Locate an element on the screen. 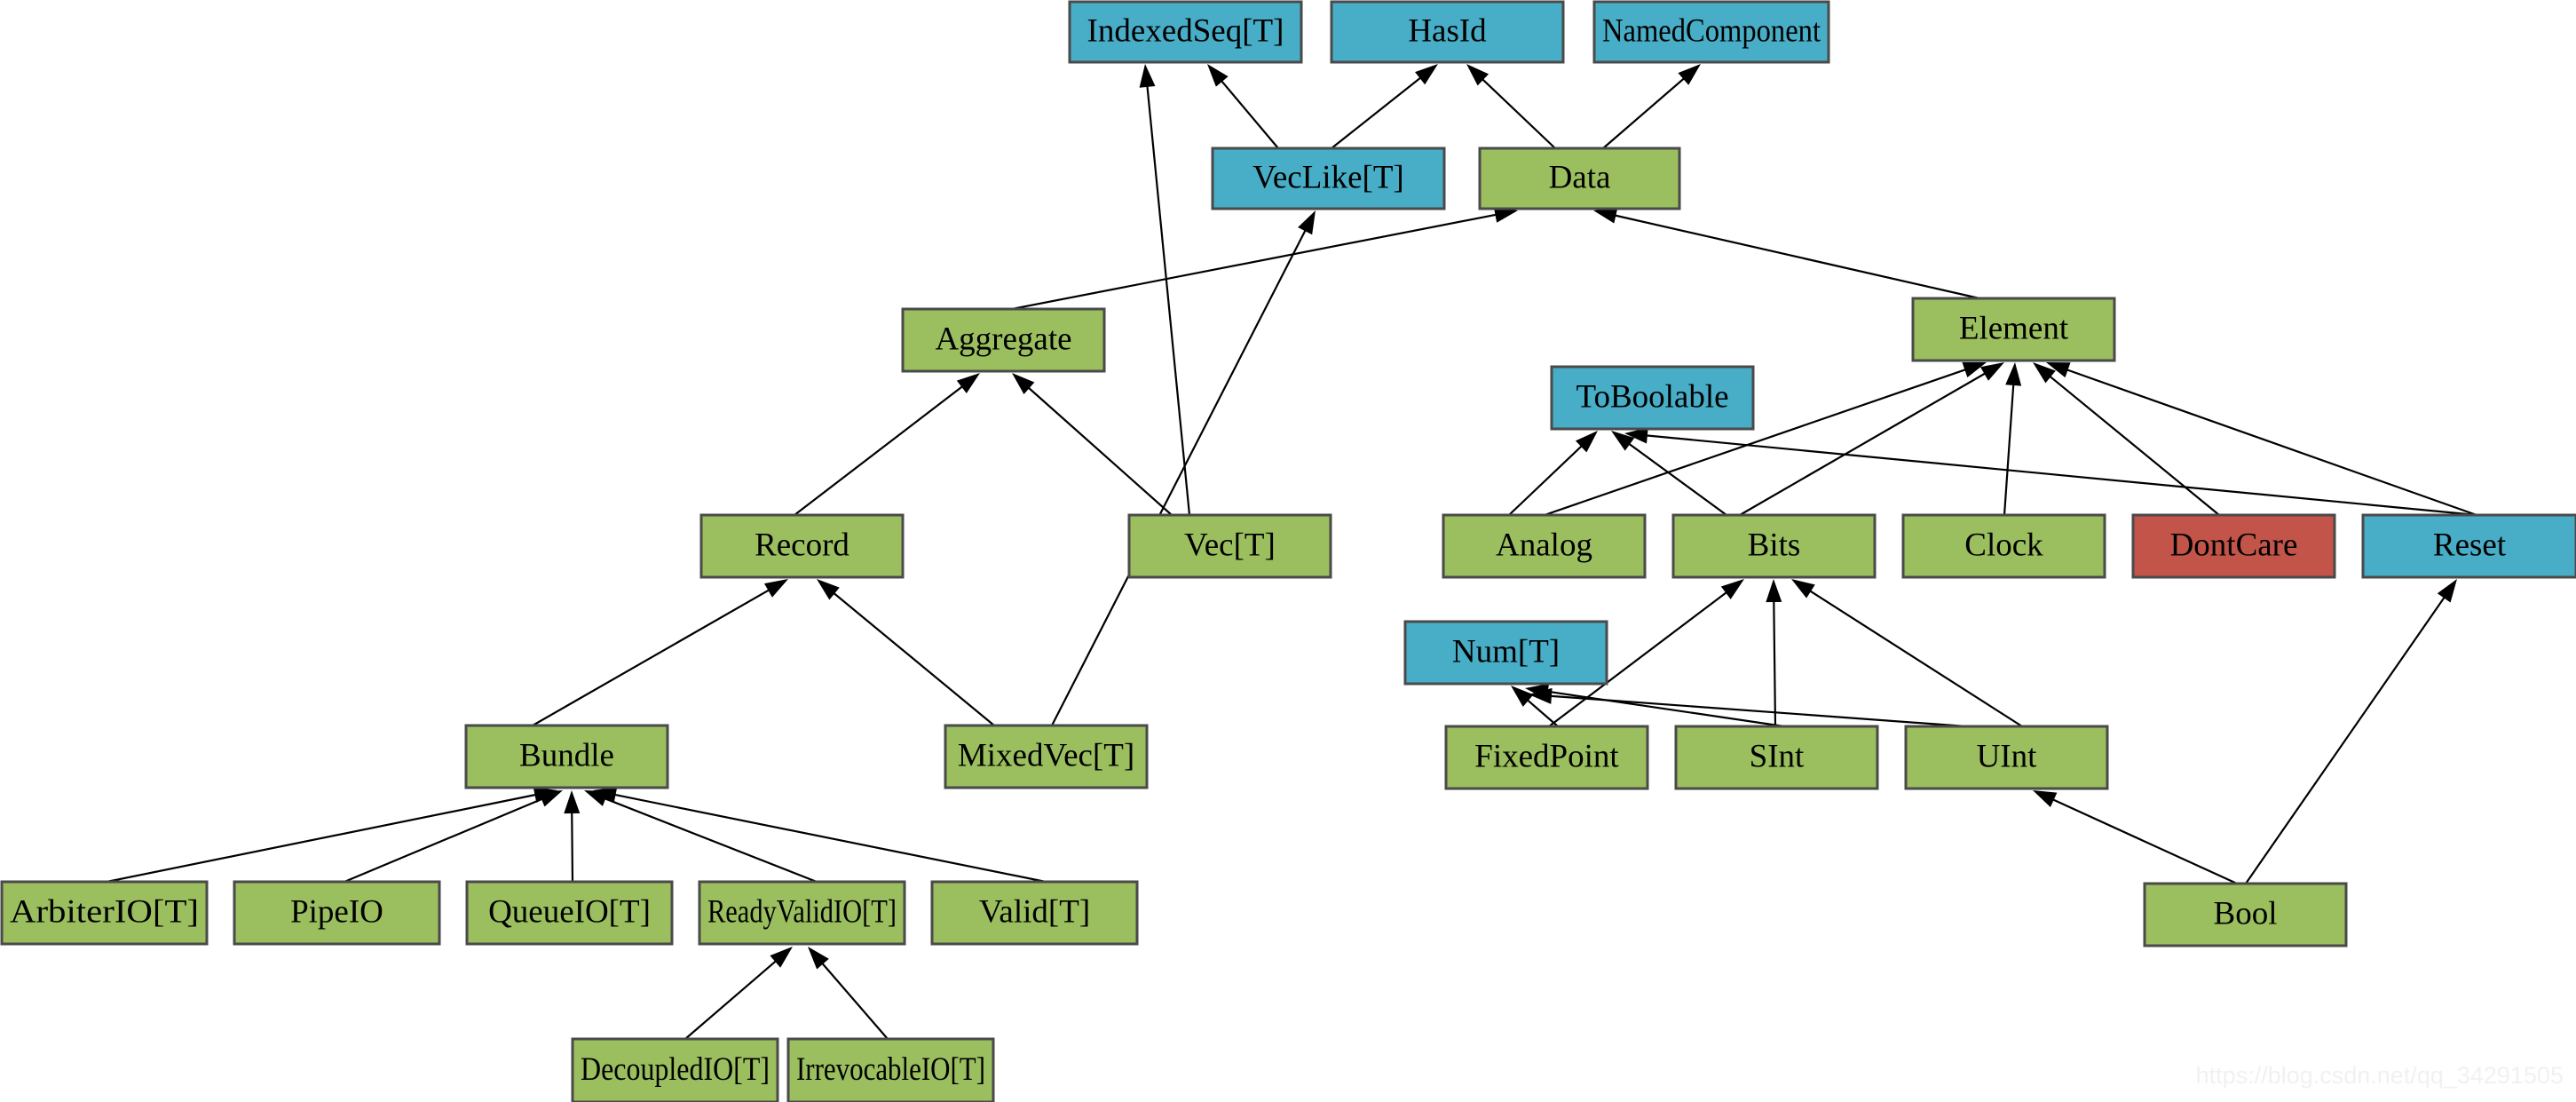  edge-data-to-hasid is located at coordinates (1511, 106).